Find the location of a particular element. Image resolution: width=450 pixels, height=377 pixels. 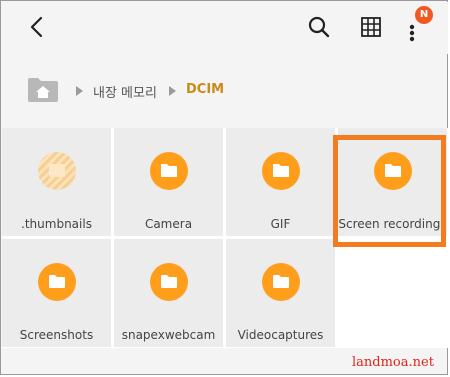

top-app-bar: N is located at coordinates (225, 28).